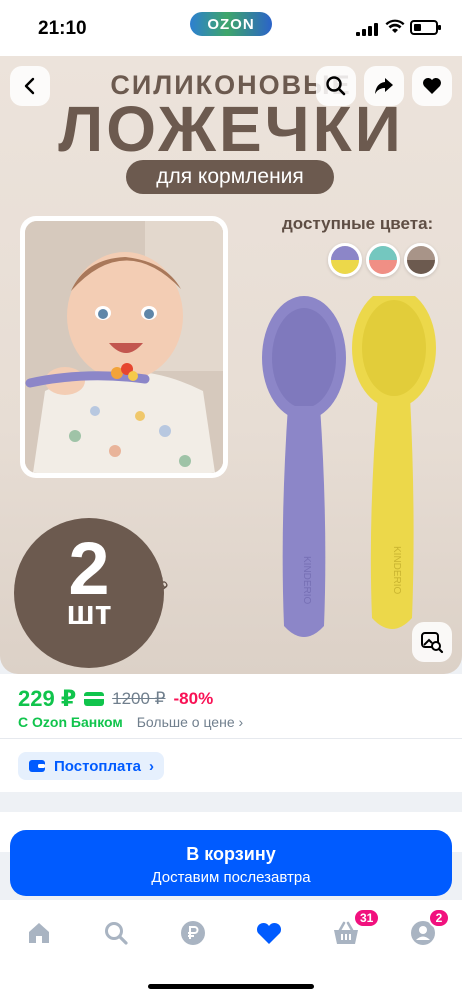 The height and width of the screenshot is (1000, 462). Describe the element at coordinates (367, 29) in the screenshot. I see `signal-icon` at that location.